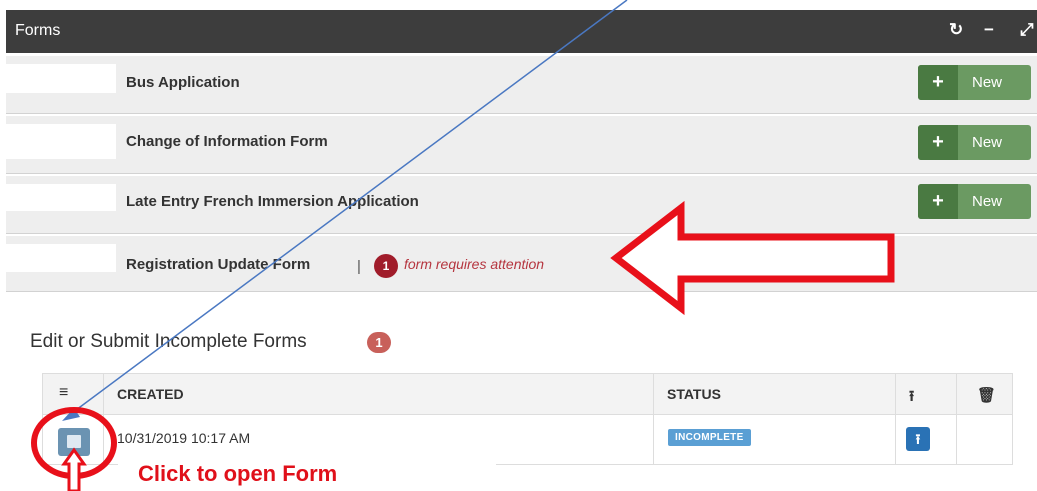  What do you see at coordinates (752, 258) in the screenshot?
I see `annotation-left-arrow` at bounding box center [752, 258].